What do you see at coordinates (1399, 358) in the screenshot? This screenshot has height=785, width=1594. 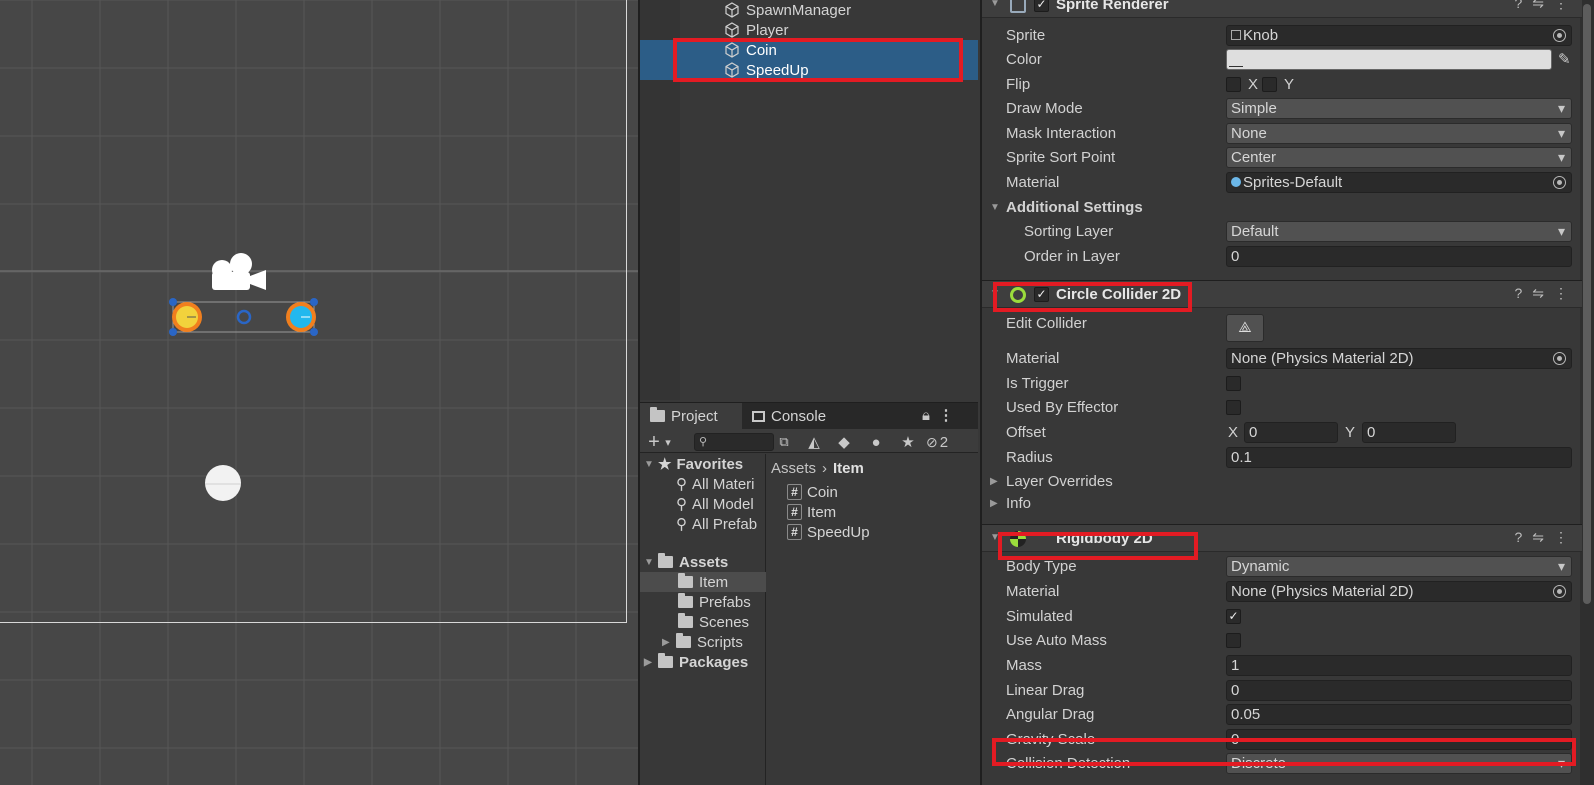 I see `collider-material-field: None (Physics Material 2D)` at bounding box center [1399, 358].